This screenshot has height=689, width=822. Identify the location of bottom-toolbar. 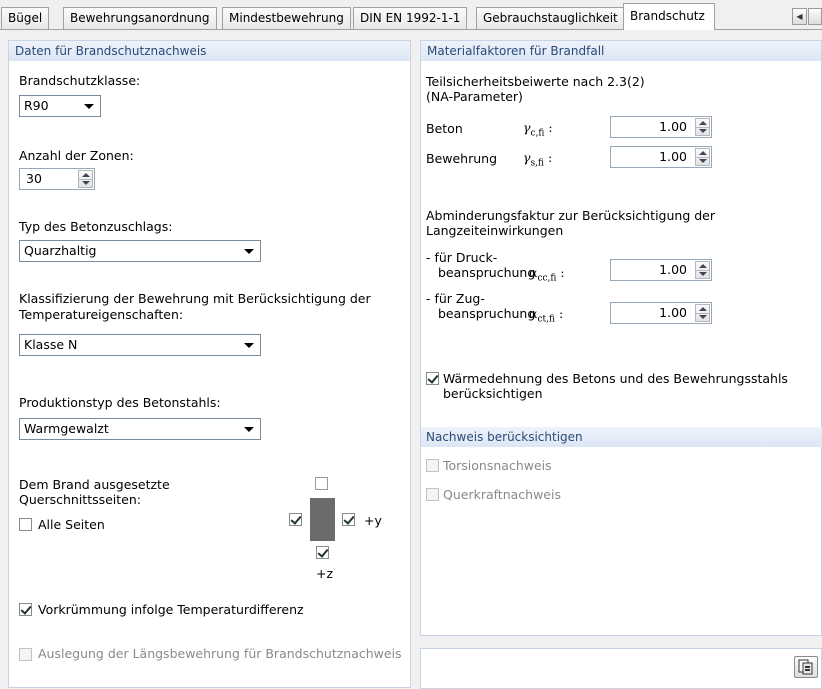
(621, 668).